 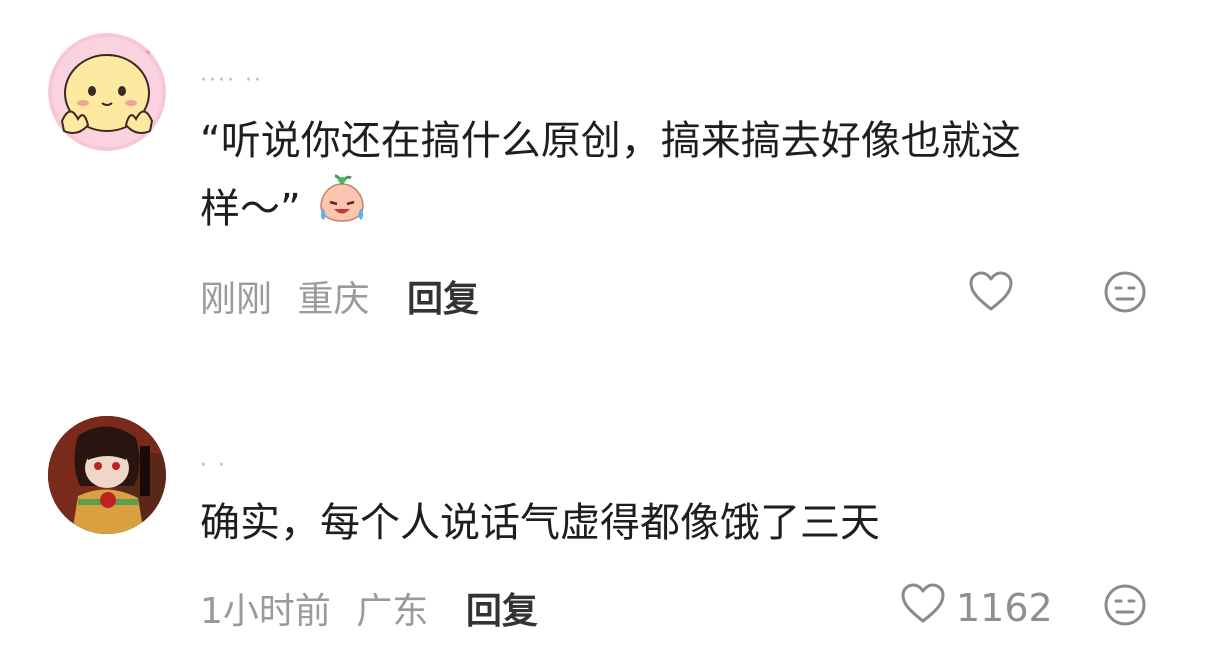 What do you see at coordinates (540, 523) in the screenshot?
I see `comment-text-line: 确实，每个人说话气虚得都像饿了三天` at bounding box center [540, 523].